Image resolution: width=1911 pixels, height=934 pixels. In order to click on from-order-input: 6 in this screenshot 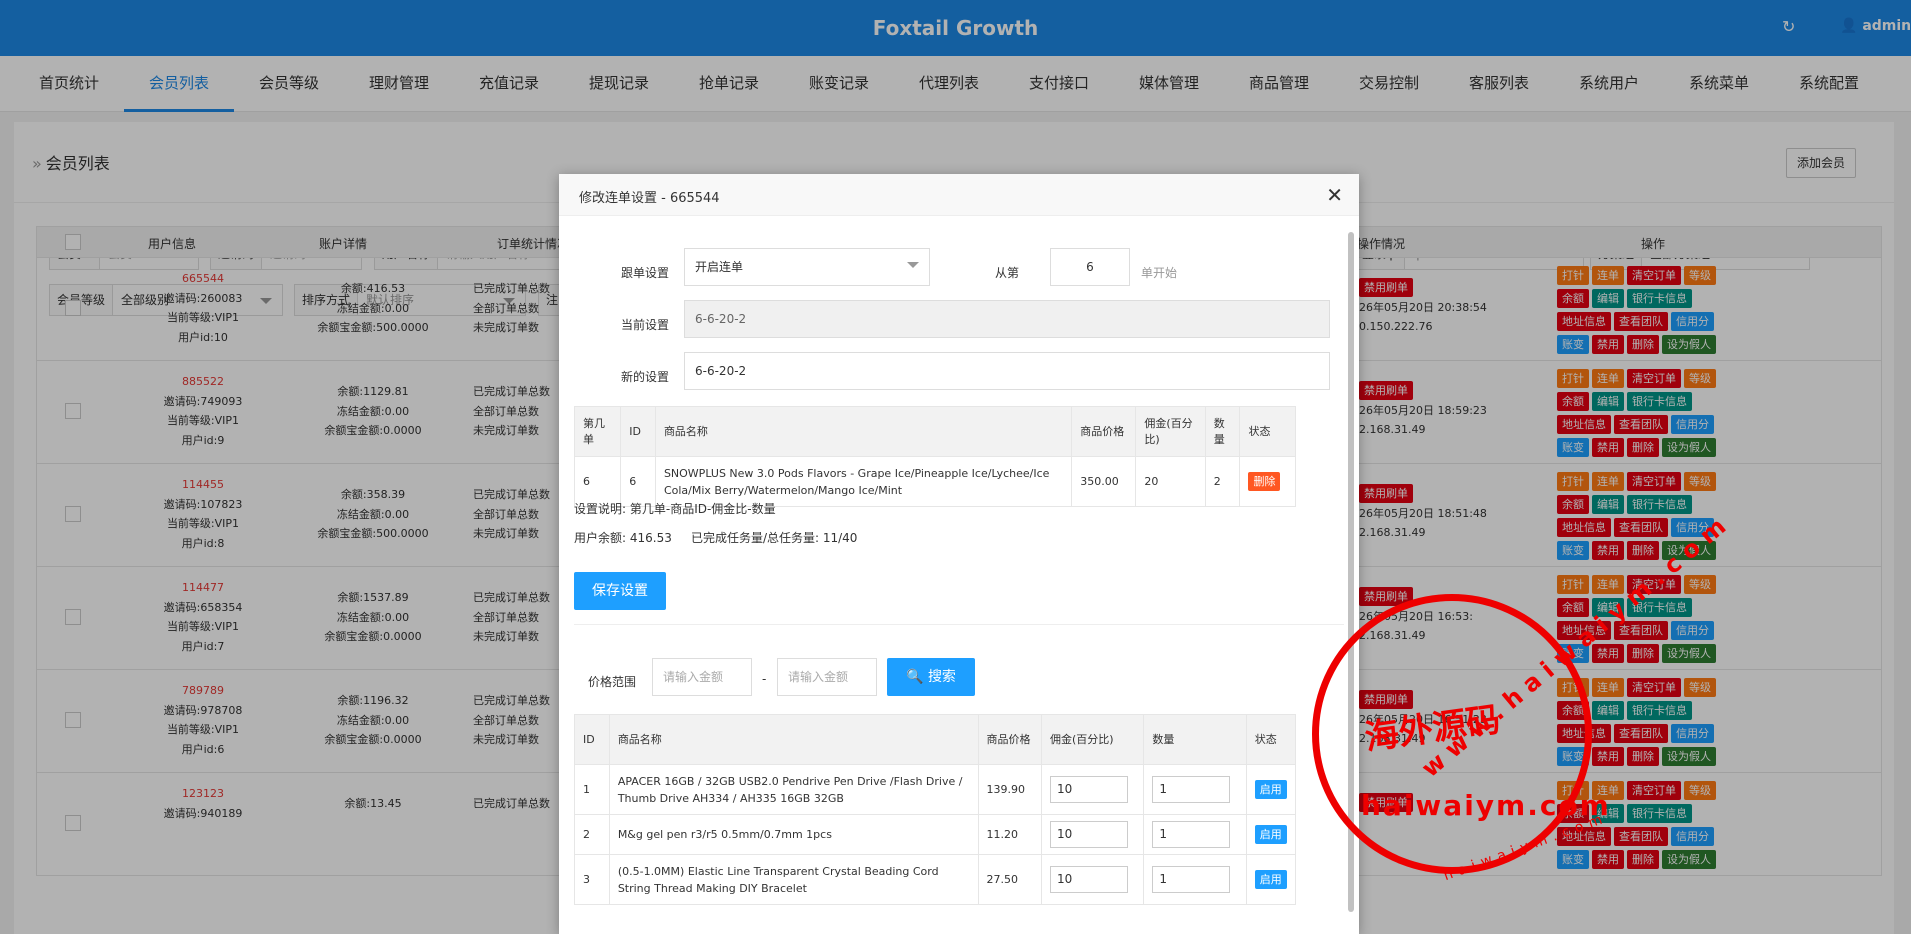, I will do `click(1090, 267)`.